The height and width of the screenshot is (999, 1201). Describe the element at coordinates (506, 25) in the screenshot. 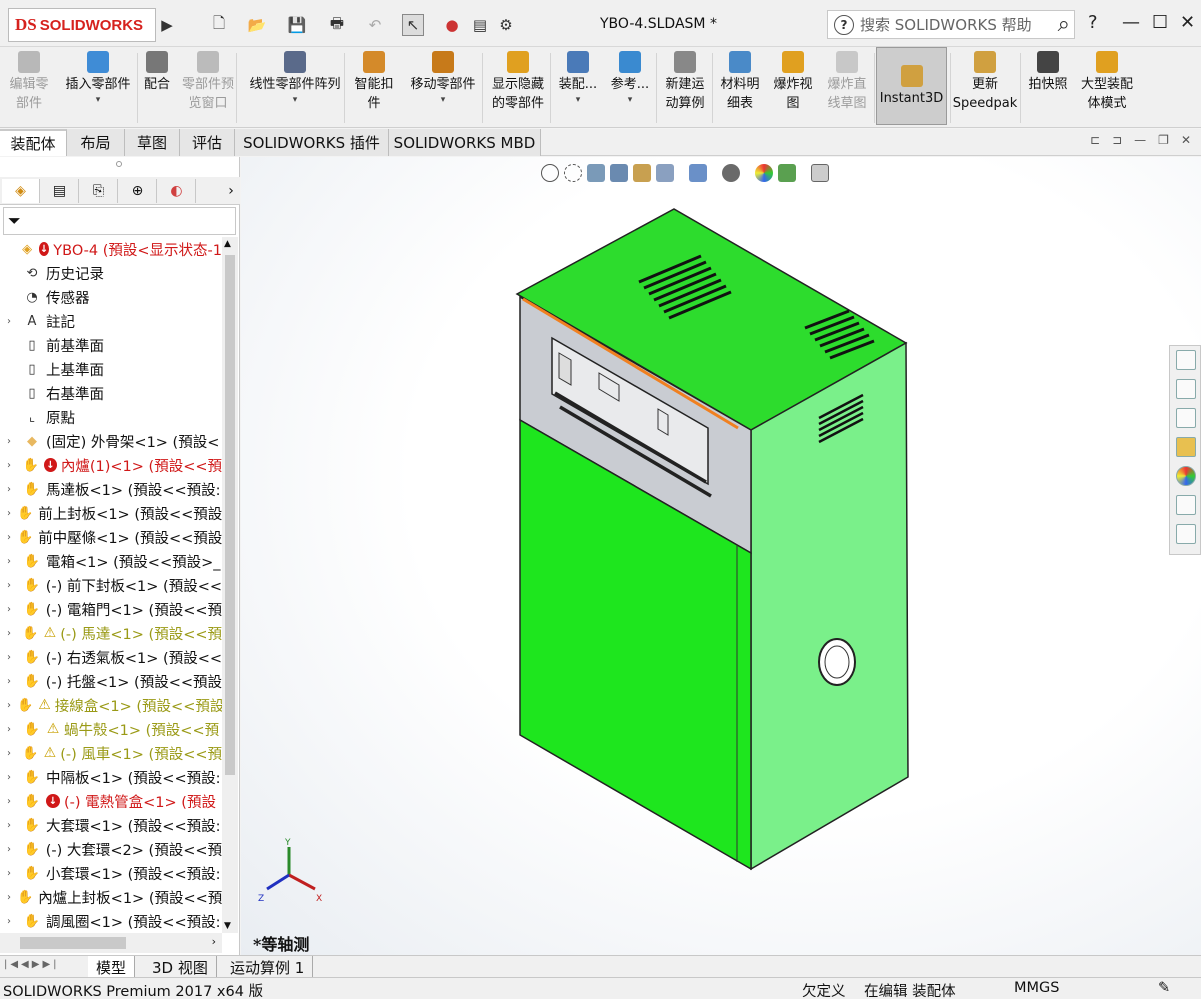

I see `options-gear-icon: ⚙` at that location.